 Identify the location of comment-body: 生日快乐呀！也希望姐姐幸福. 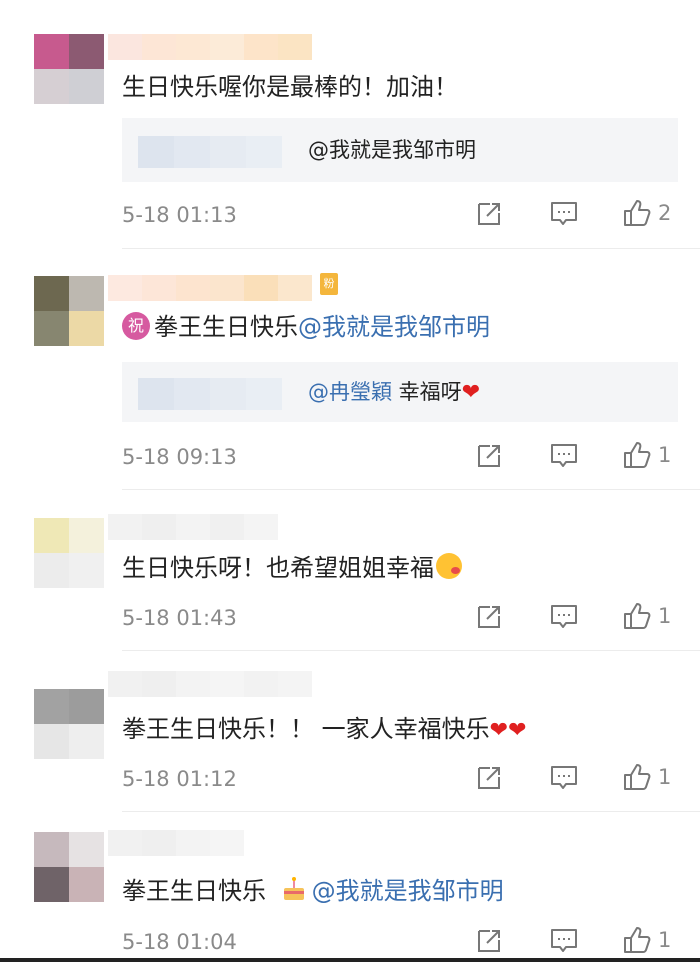
(278, 568).